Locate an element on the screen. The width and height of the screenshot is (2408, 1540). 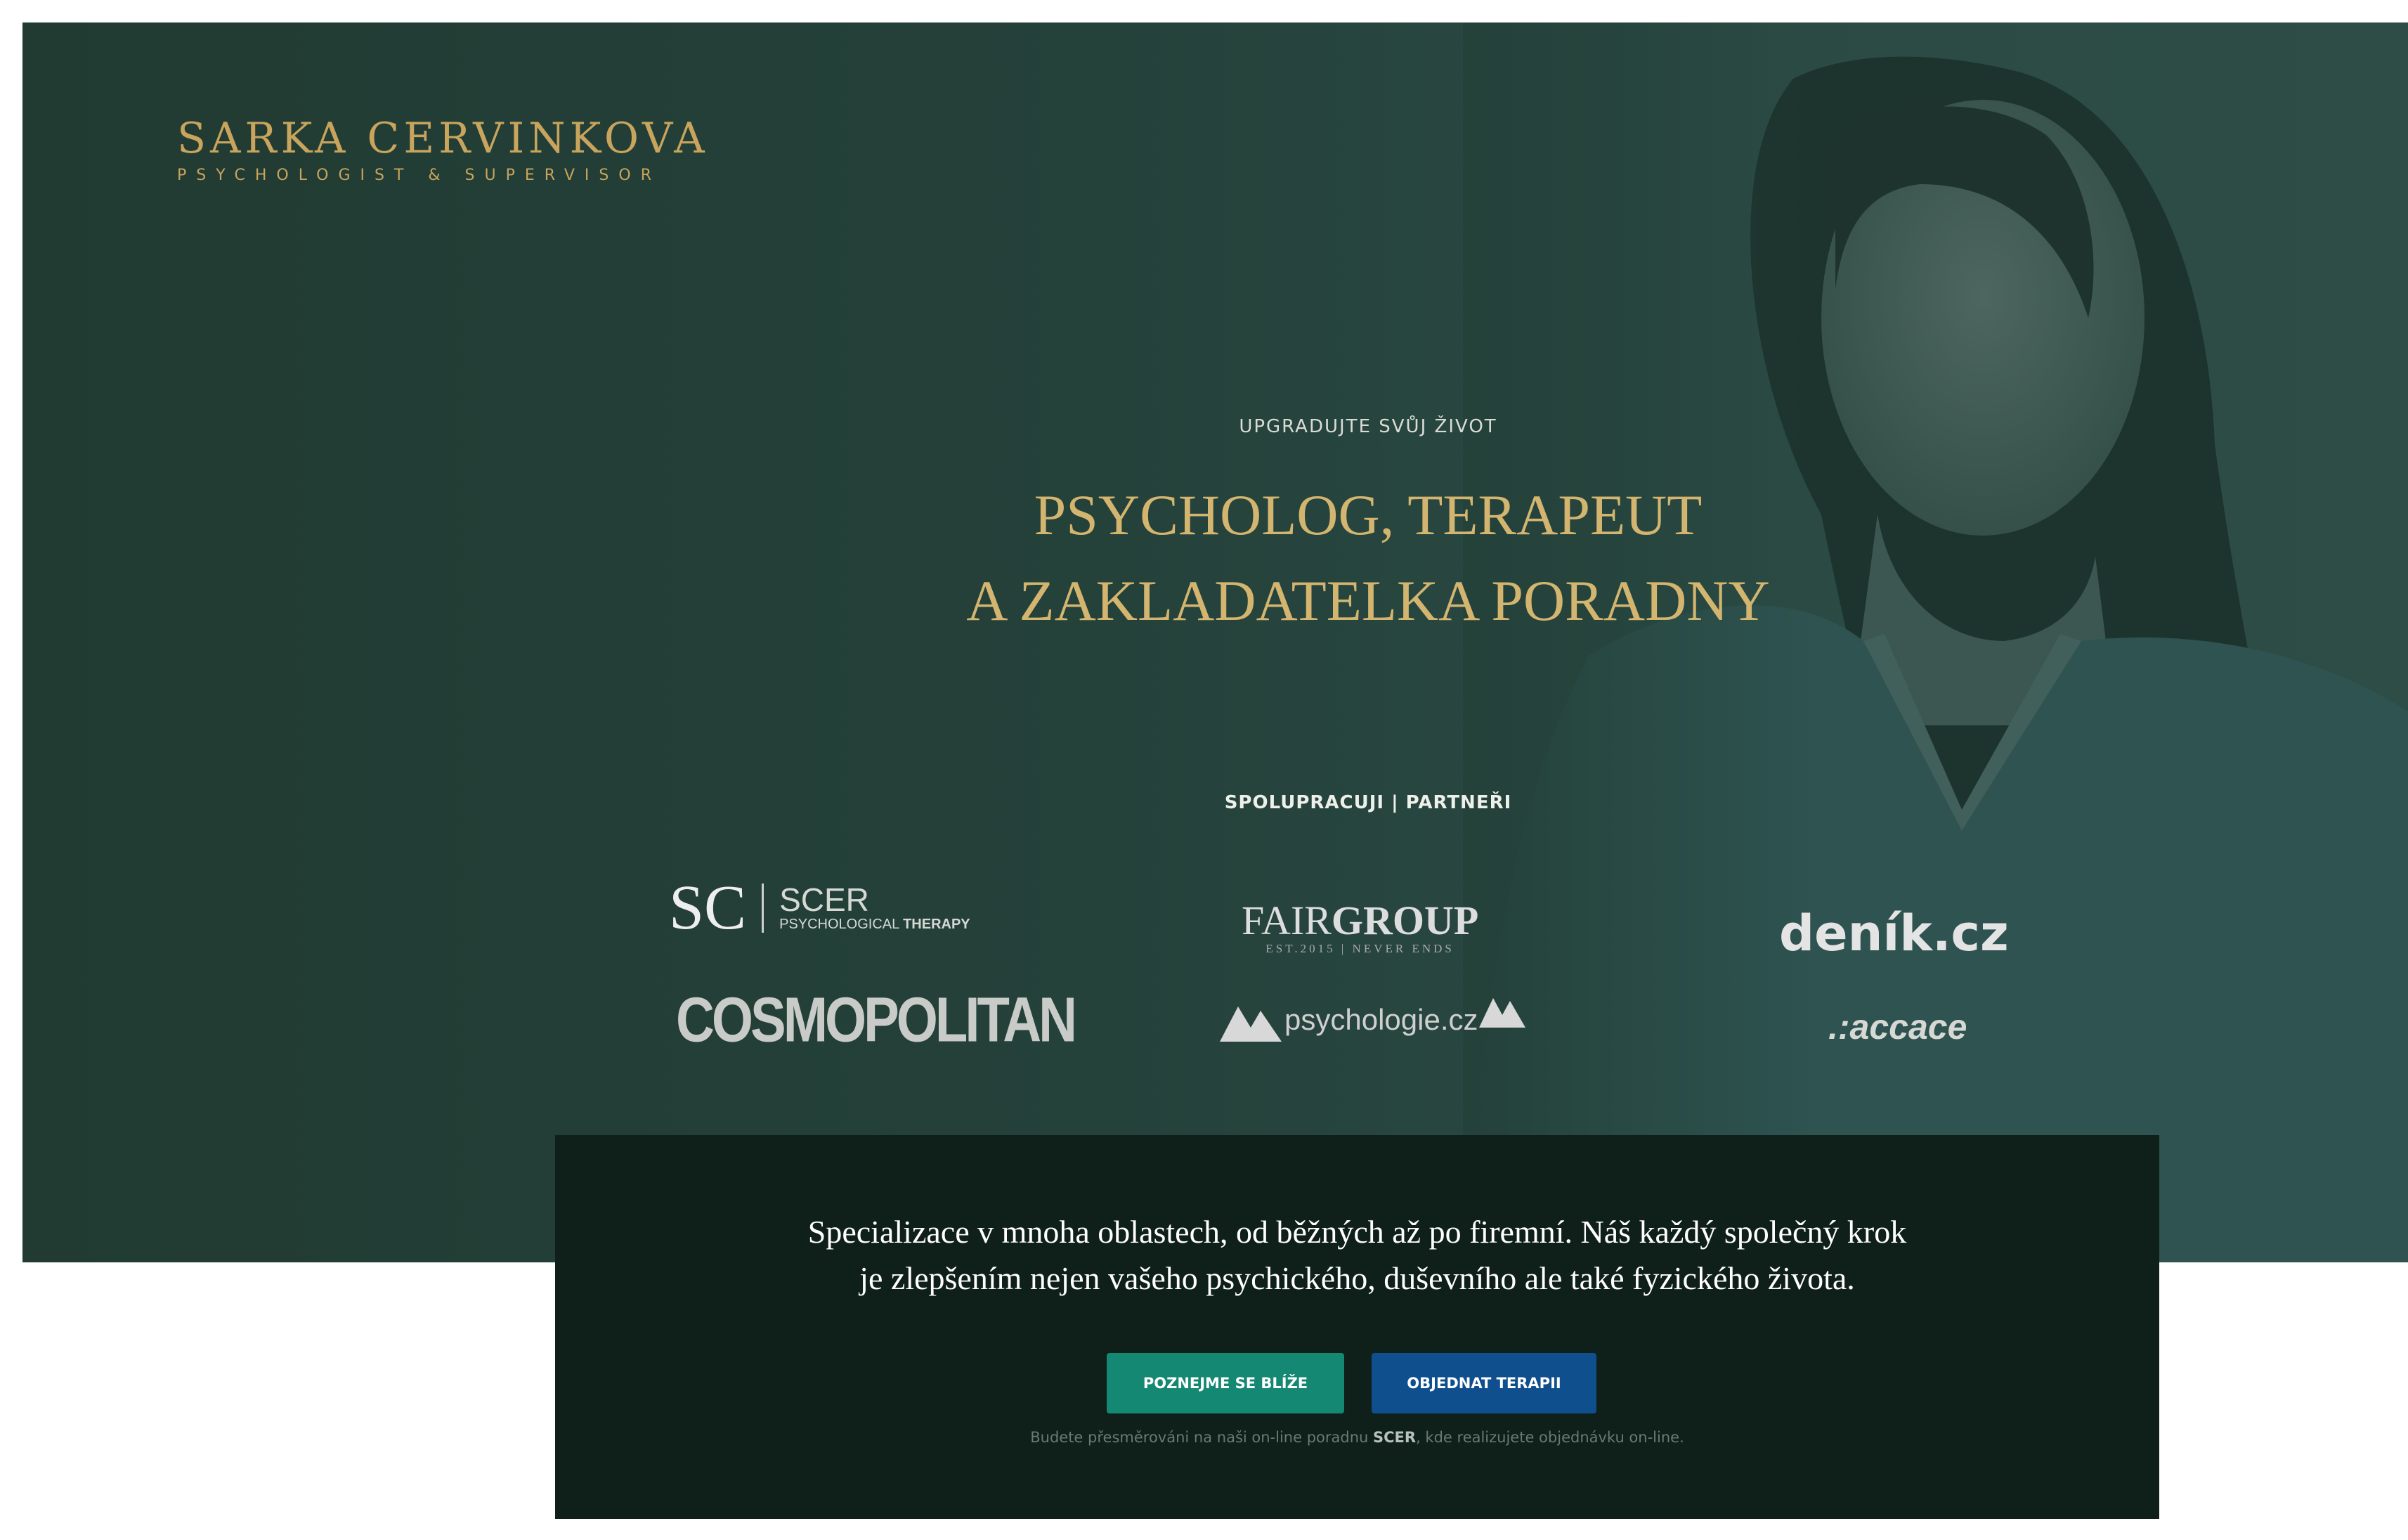
brand-name: SARKA CERVINKOVA is located at coordinates (443, 138).